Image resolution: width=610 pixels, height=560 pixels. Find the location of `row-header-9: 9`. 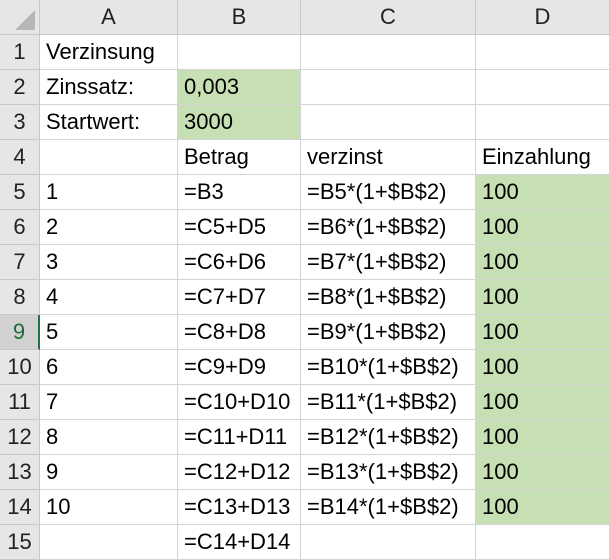

row-header-9: 9 is located at coordinates (20, 332).